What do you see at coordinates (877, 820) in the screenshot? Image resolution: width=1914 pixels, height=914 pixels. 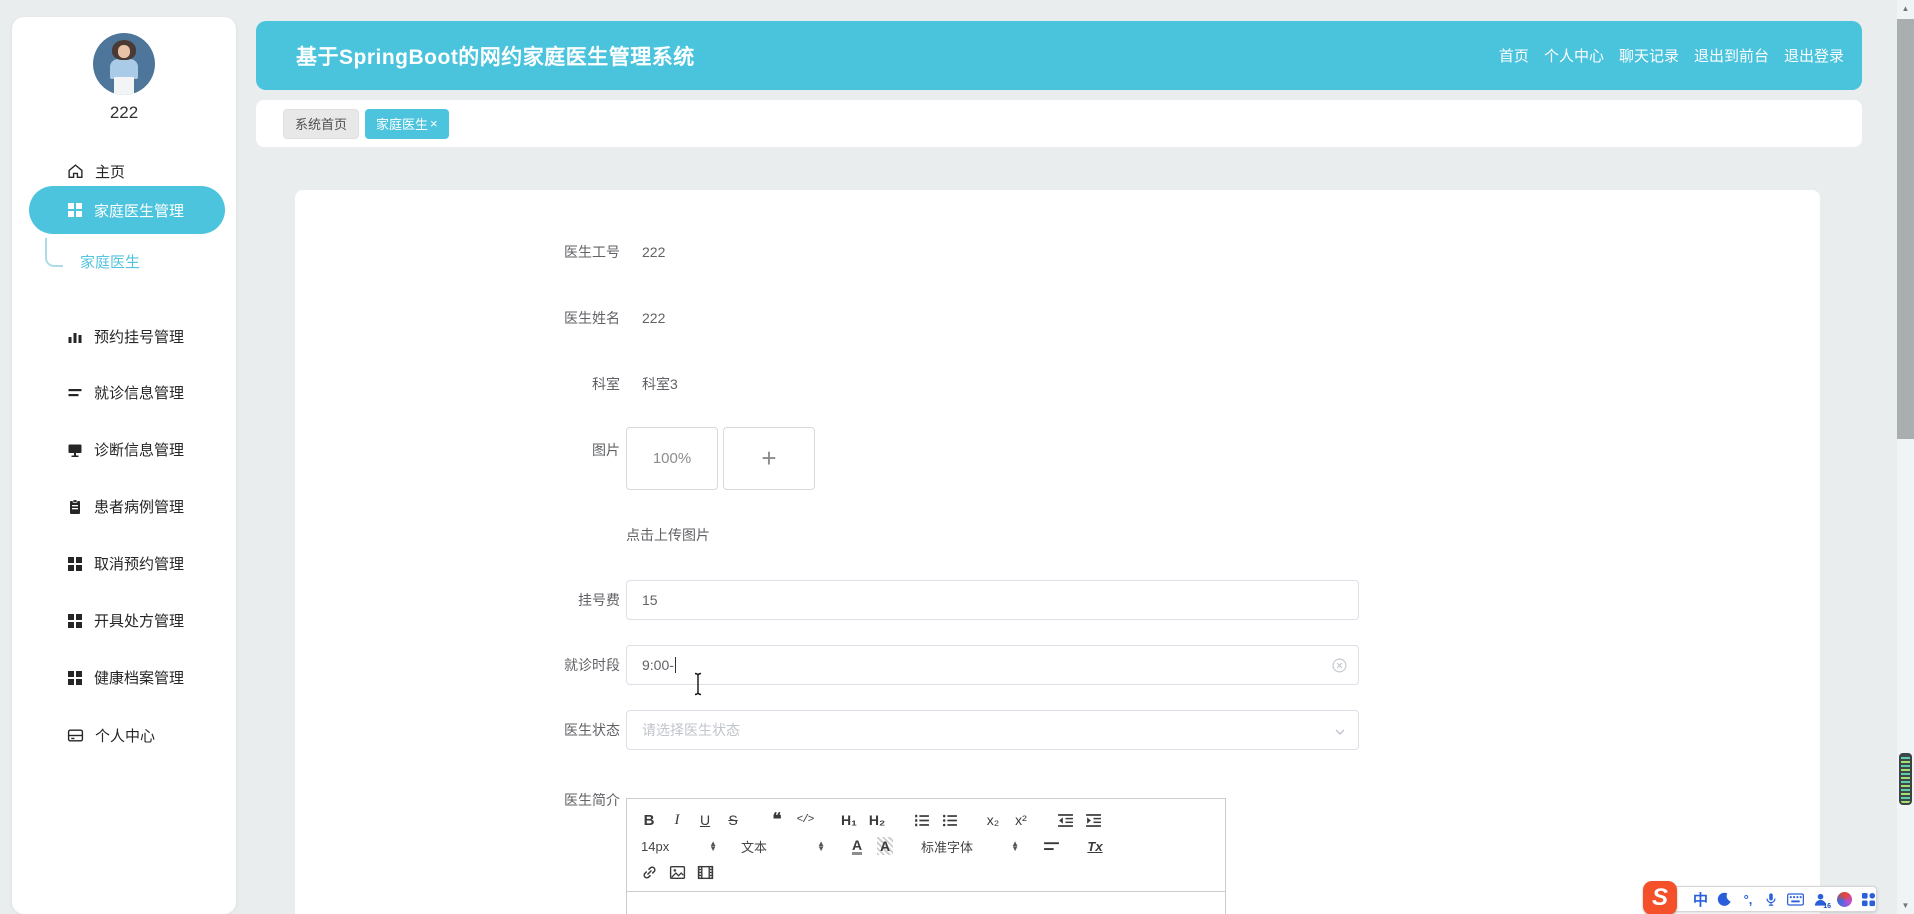 I see `header2-button: H₂` at bounding box center [877, 820].